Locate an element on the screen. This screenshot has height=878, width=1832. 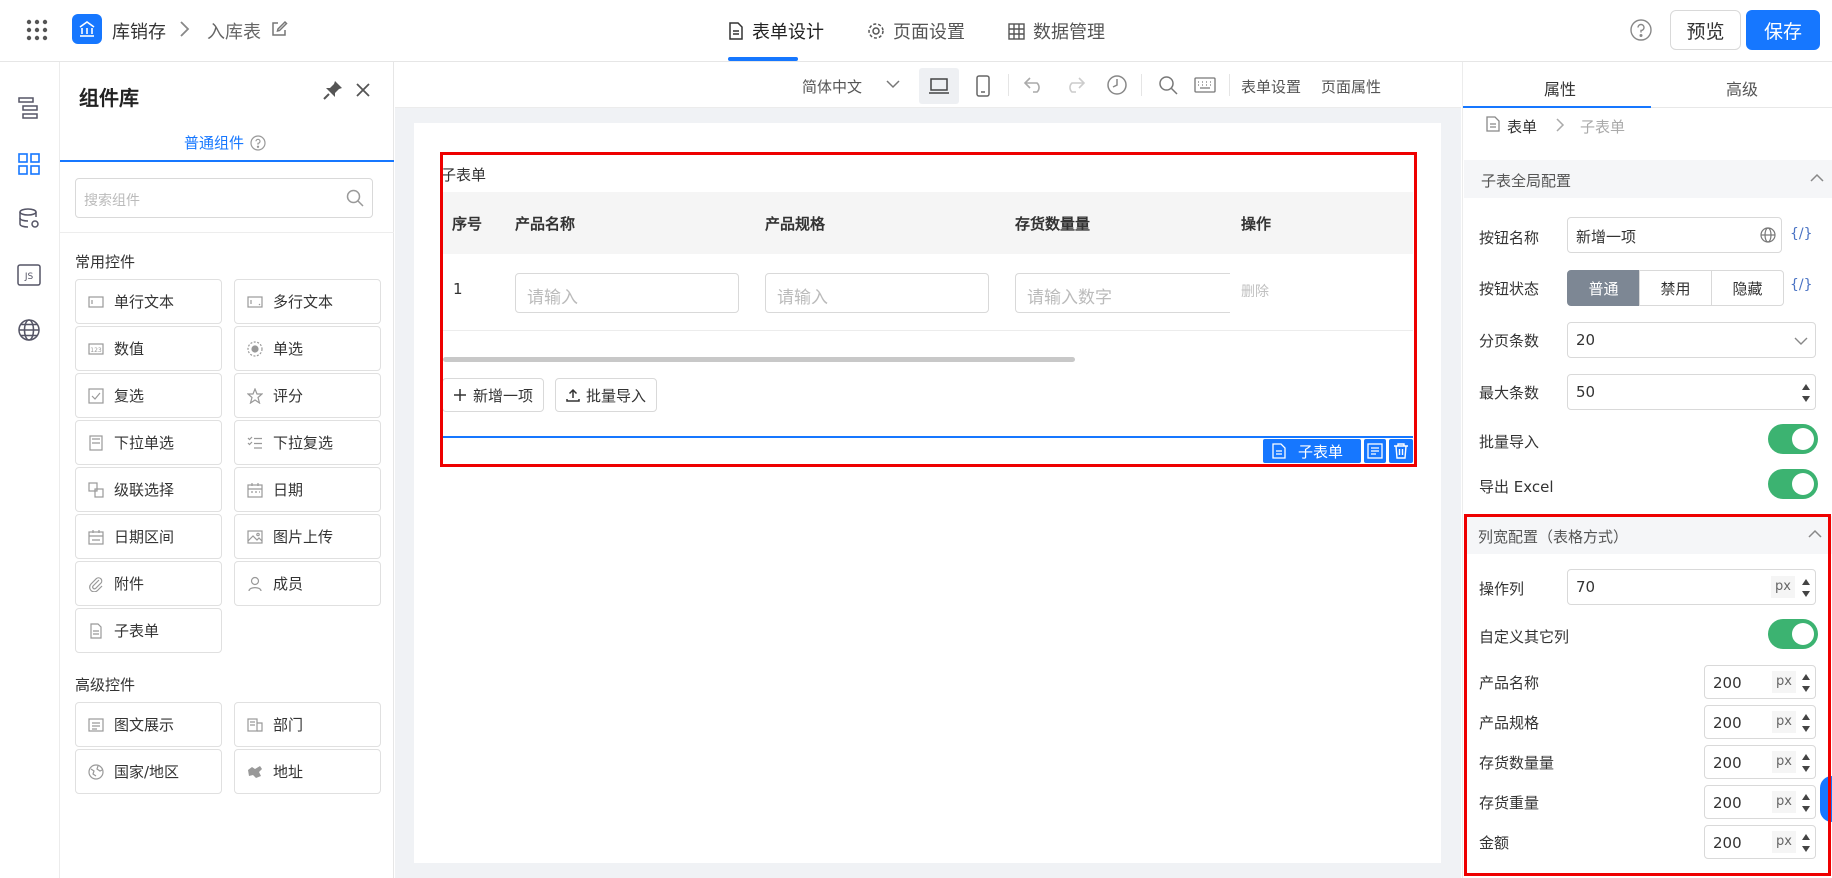
breadcrumb-root: 表单 is located at coordinates (1522, 126).